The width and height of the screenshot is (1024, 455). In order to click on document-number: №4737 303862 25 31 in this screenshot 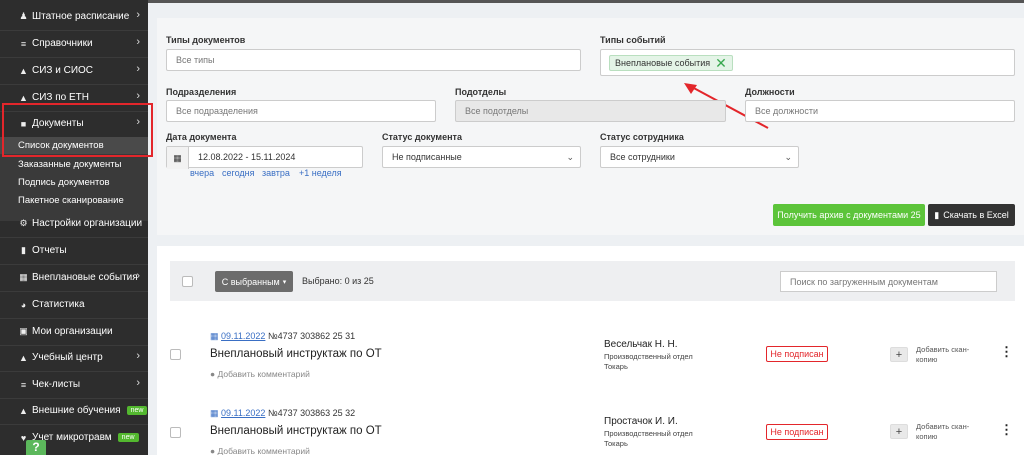, I will do `click(311, 336)`.